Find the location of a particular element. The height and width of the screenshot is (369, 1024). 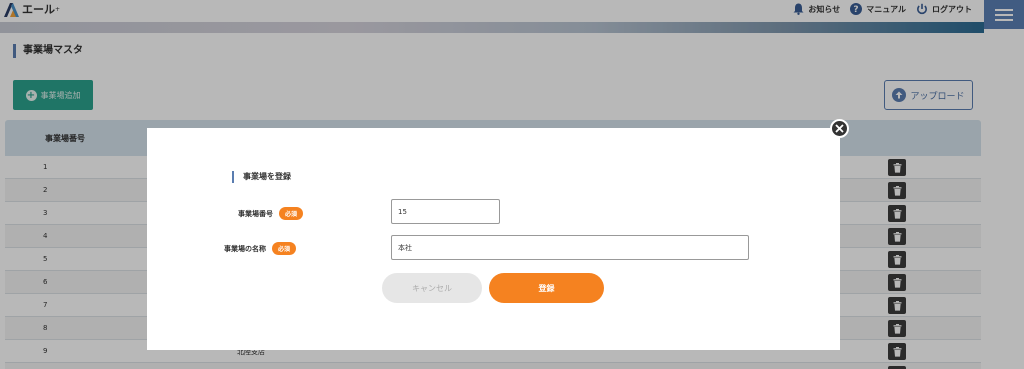

register-button: 登録 is located at coordinates (546, 288).